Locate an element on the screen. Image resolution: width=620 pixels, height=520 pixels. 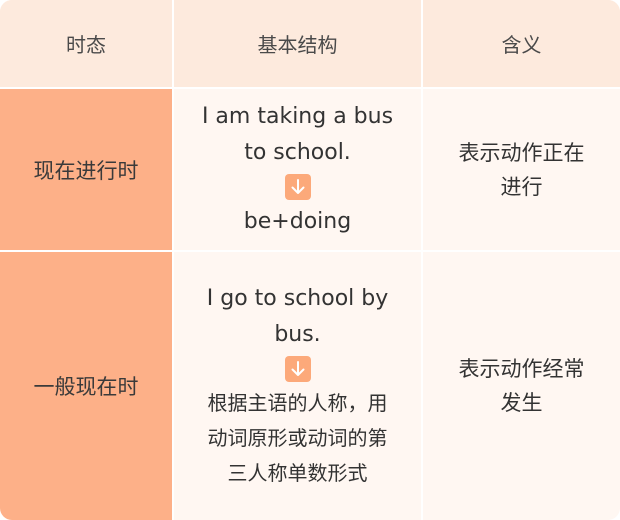
tense-cell: 一般现在时 is located at coordinates (86, 386).